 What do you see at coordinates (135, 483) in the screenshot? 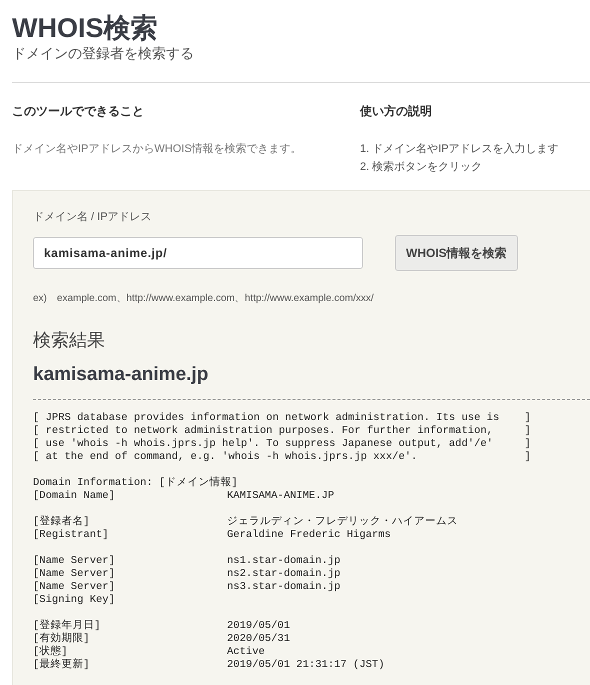
I see `section-title: Domain Information: [ドメイン情報]` at bounding box center [135, 483].